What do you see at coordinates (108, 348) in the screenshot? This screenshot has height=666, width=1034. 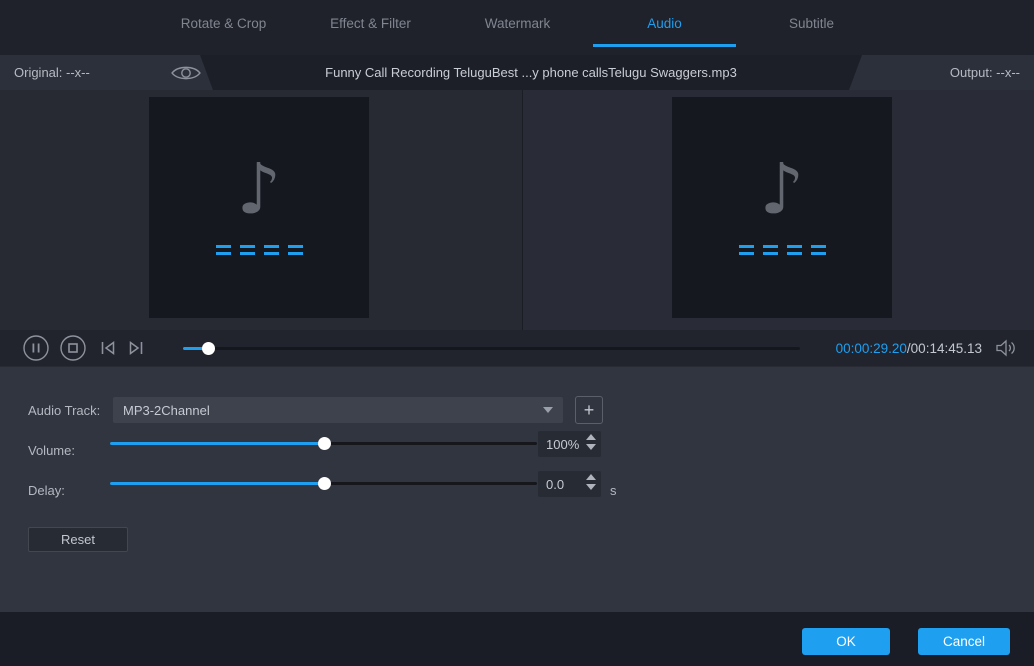 I see `previous-frame-button` at bounding box center [108, 348].